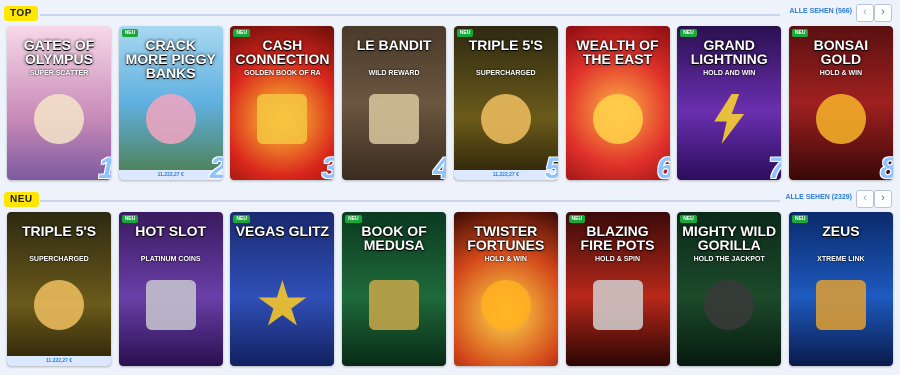 The width and height of the screenshot is (900, 375). Describe the element at coordinates (394, 45) in the screenshot. I see `game-title: Le Bandit` at that location.